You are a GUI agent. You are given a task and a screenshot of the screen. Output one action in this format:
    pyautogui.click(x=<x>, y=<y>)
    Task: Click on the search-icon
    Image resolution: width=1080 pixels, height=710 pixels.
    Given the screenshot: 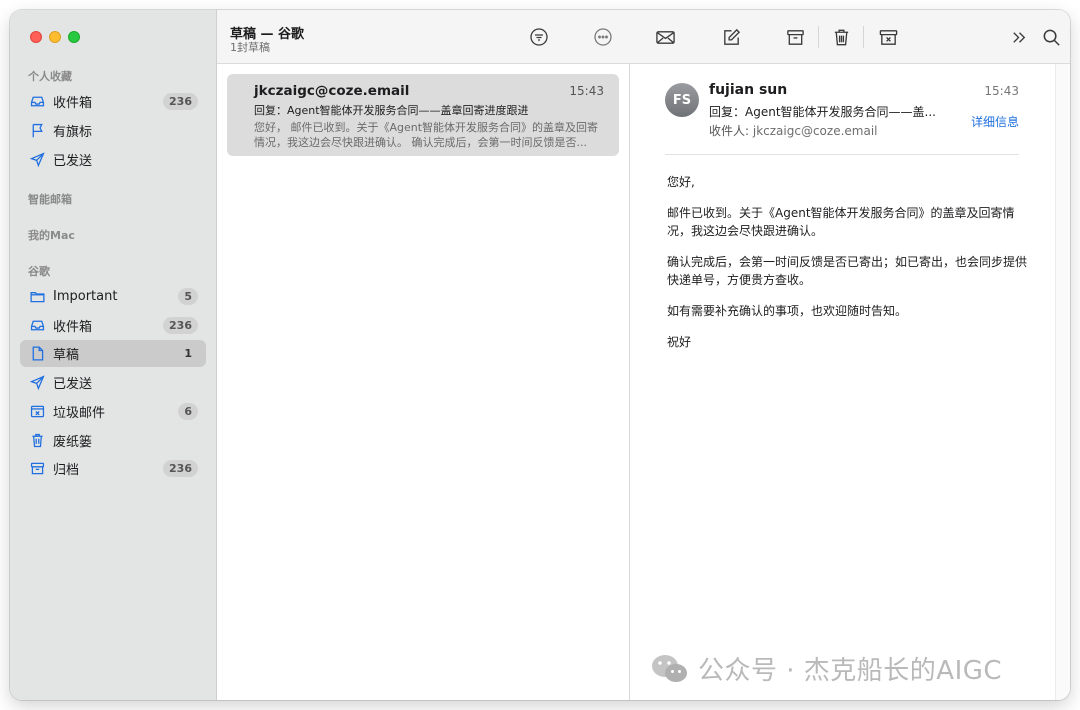 What is the action you would take?
    pyautogui.click(x=1051, y=37)
    